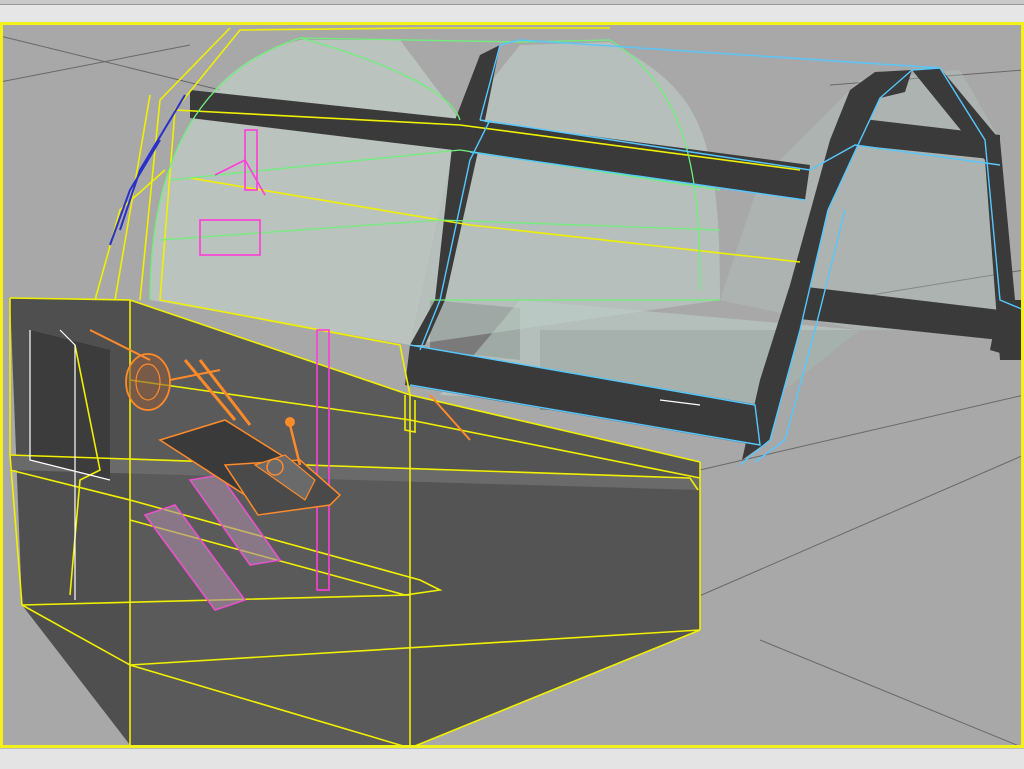  Describe the element at coordinates (512, 758) in the screenshot. I see `status-bar` at that location.